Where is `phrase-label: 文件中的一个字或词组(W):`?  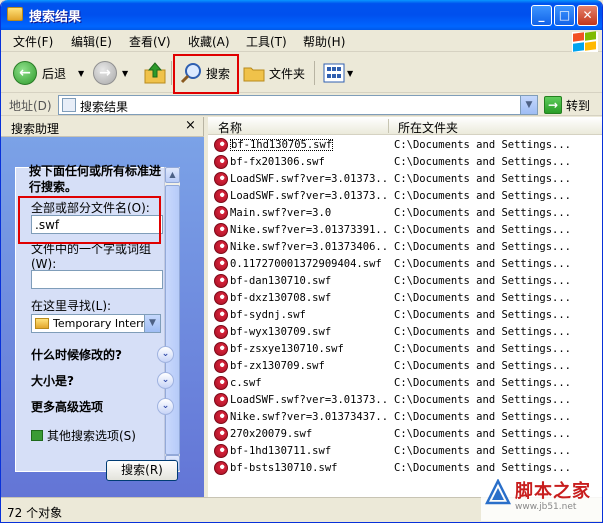 phrase-label: 文件中的一个字或词组(W): is located at coordinates (91, 256).